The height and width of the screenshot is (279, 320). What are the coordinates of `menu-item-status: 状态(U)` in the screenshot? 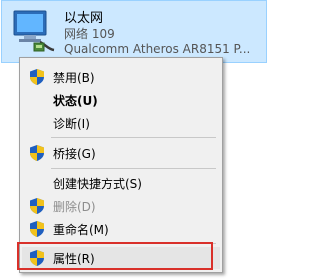 It's located at (121, 100).